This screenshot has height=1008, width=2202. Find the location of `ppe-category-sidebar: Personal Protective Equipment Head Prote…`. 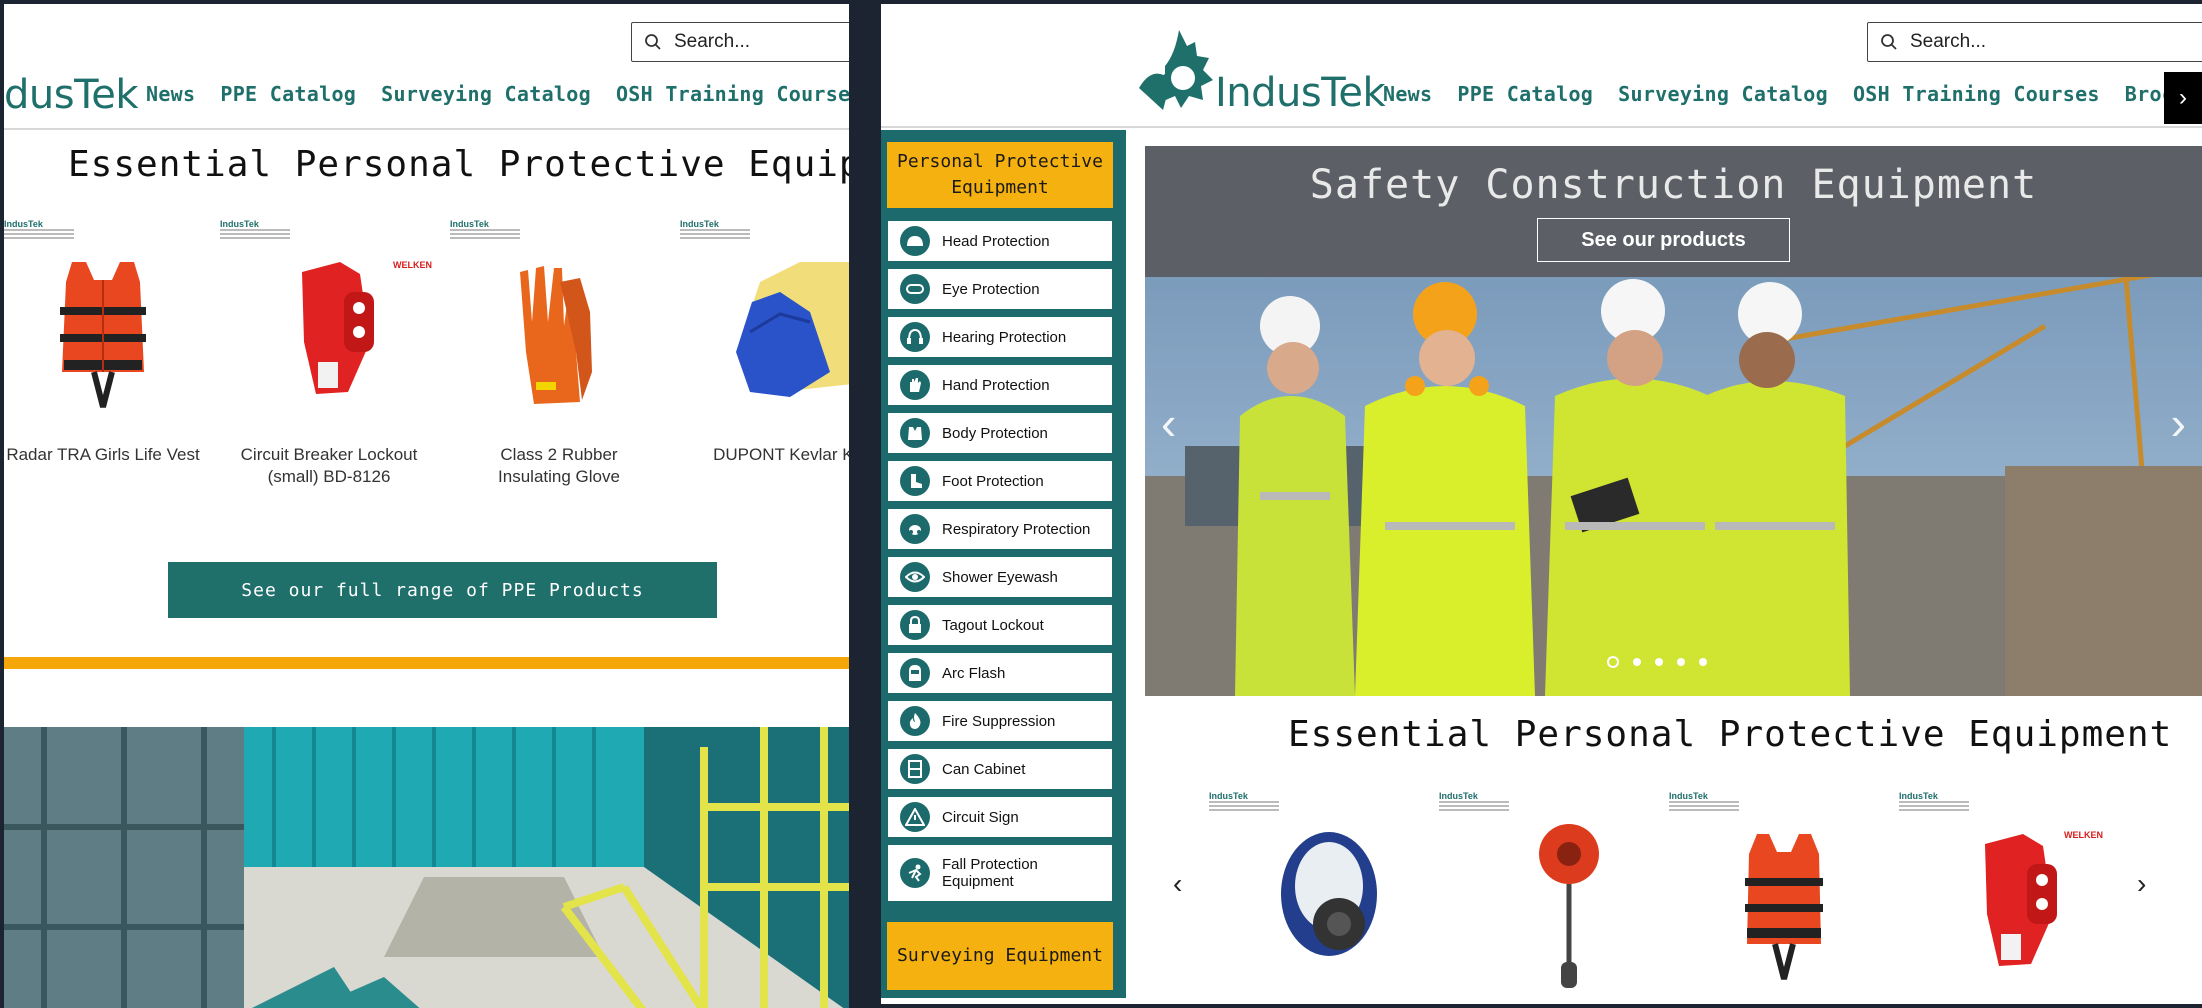

ppe-category-sidebar: Personal Protective Equipment Head Prote… is located at coordinates (1003, 564).